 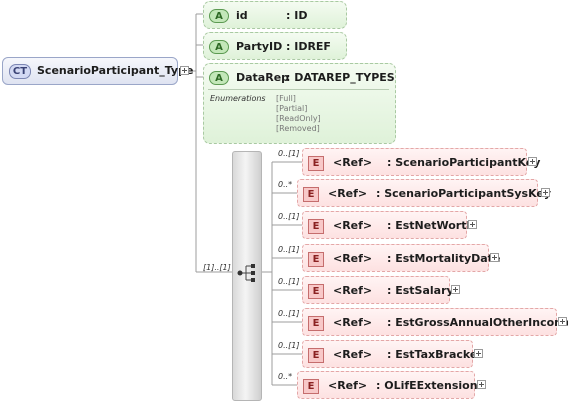 I want to click on element-name: : EstMortalityDate, so click(x=444, y=258).